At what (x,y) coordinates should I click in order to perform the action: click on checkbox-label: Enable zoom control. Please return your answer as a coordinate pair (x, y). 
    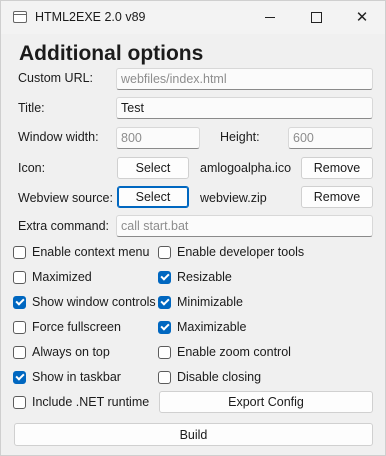
    Looking at the image, I should click on (234, 352).